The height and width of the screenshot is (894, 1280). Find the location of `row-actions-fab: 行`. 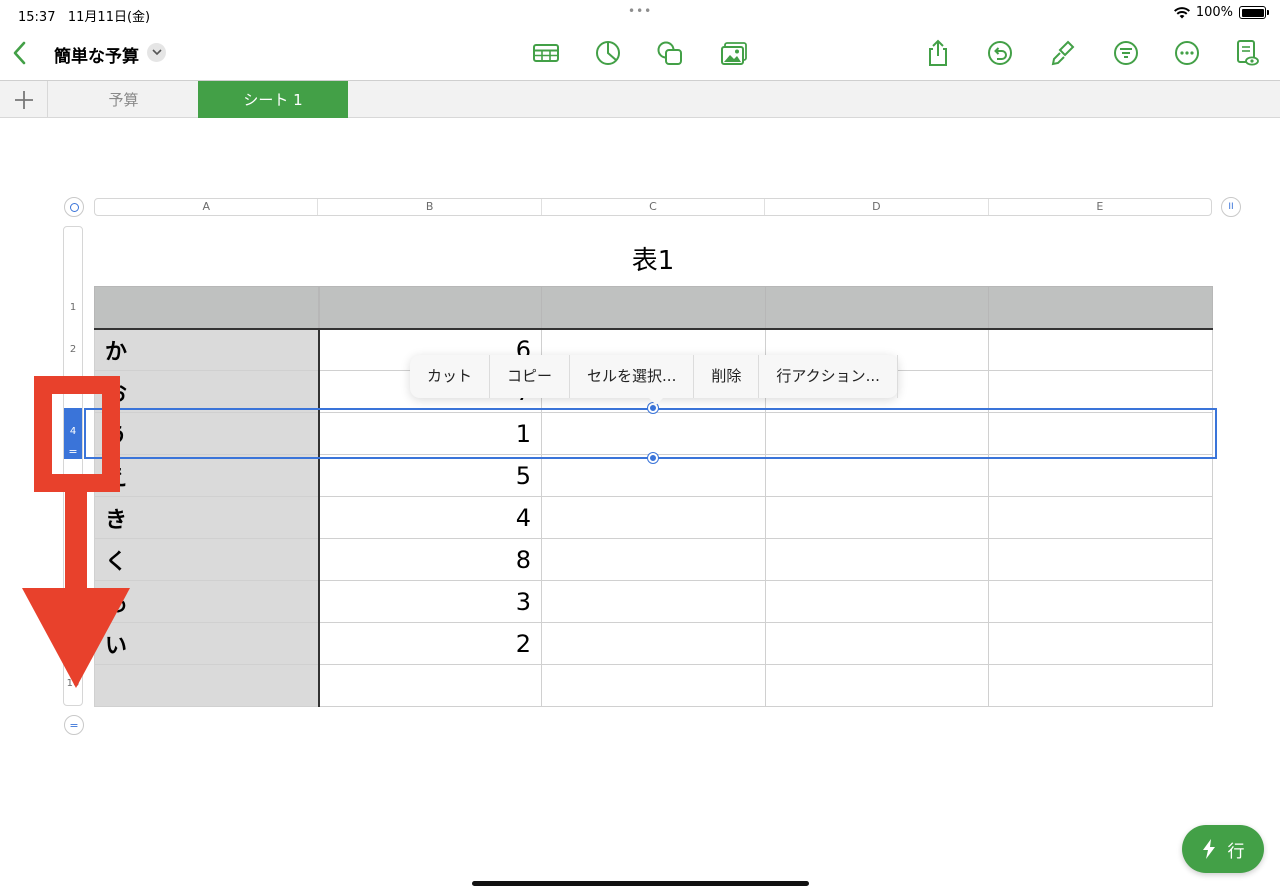

row-actions-fab: 行 is located at coordinates (1223, 849).